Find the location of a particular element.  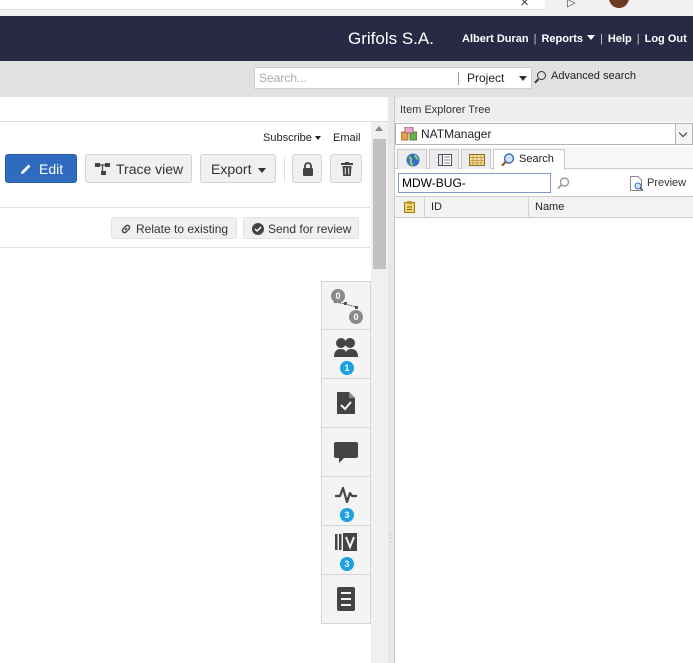

grid-calendar-icon is located at coordinates (477, 160).